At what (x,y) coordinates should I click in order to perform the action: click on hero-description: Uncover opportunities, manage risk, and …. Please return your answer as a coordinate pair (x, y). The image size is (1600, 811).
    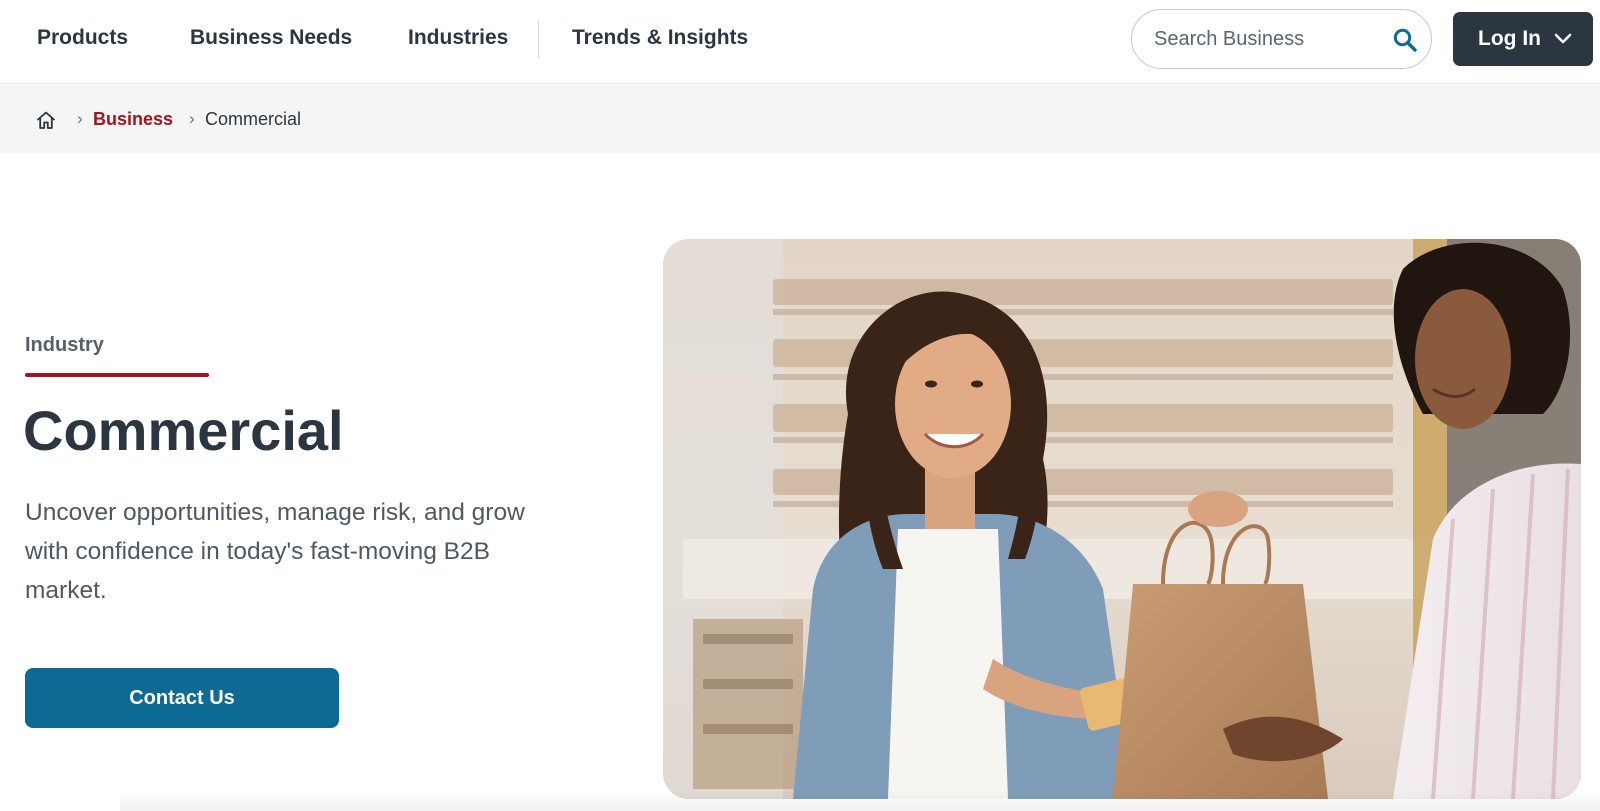
    Looking at the image, I should click on (275, 551).